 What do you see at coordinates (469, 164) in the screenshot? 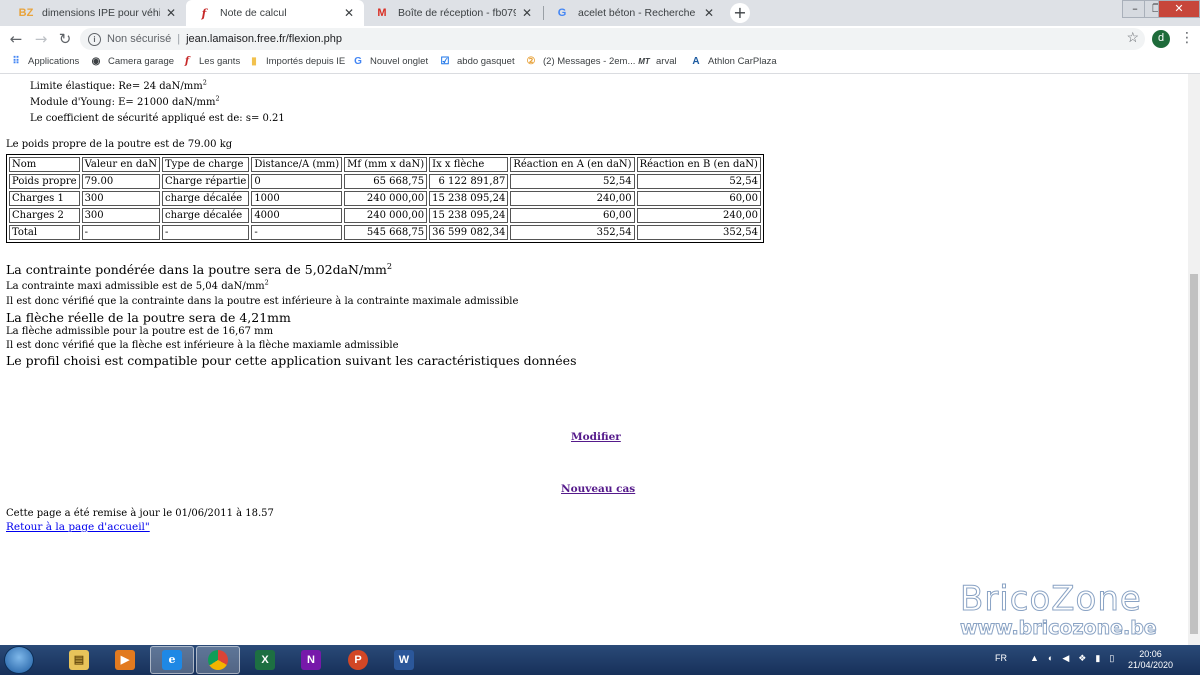
I see `header-cell: Ix x flèche` at bounding box center [469, 164].